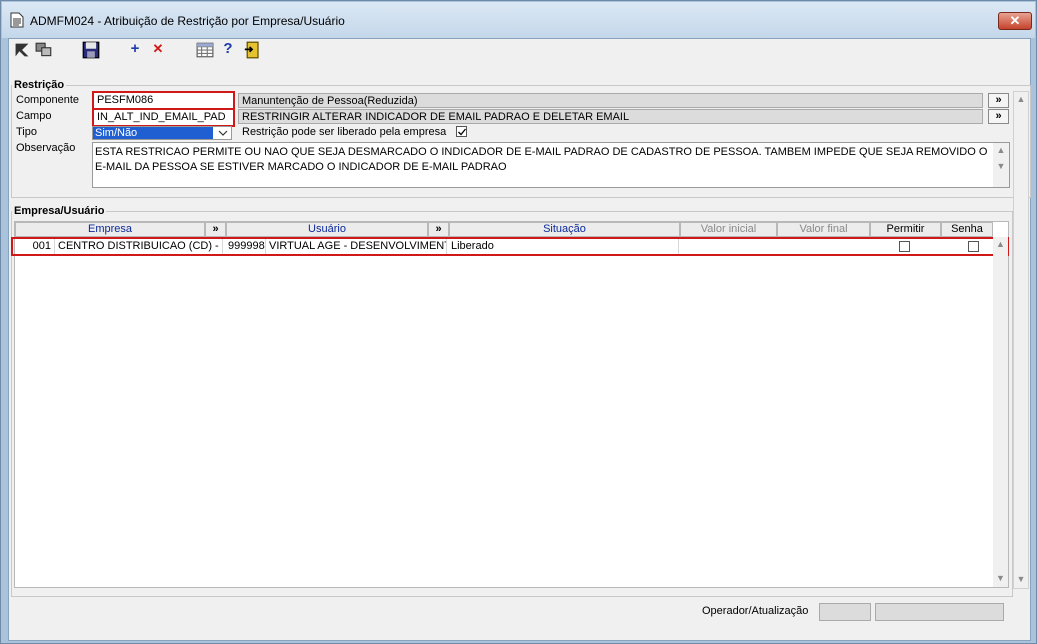 Image resolution: width=1037 pixels, height=644 pixels. I want to click on observacao-label: Observação, so click(46, 148).